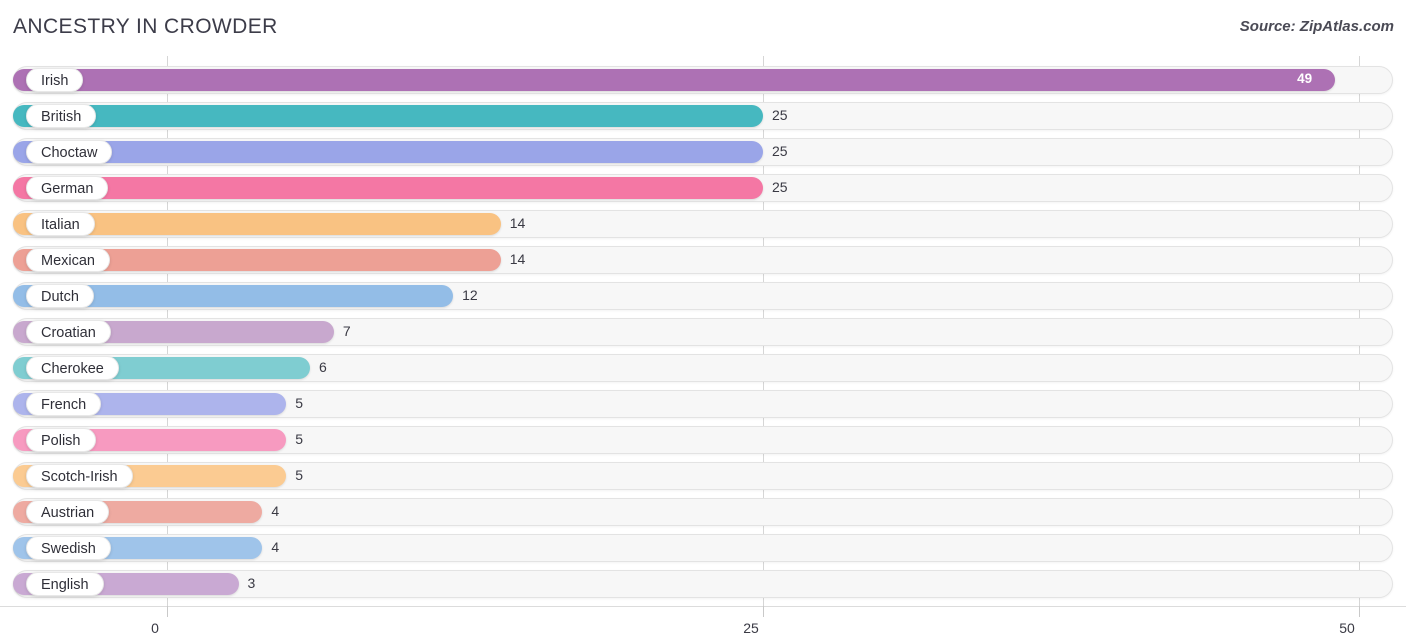  Describe the element at coordinates (388, 188) in the screenshot. I see `bar-german` at that location.